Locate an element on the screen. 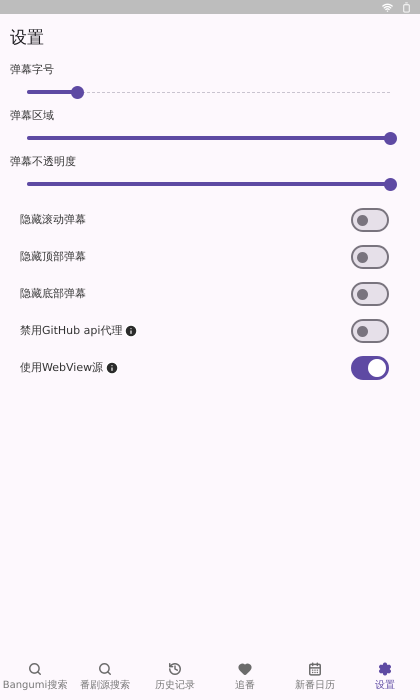  nav-tab: Bangumi搜索 is located at coordinates (35, 677).